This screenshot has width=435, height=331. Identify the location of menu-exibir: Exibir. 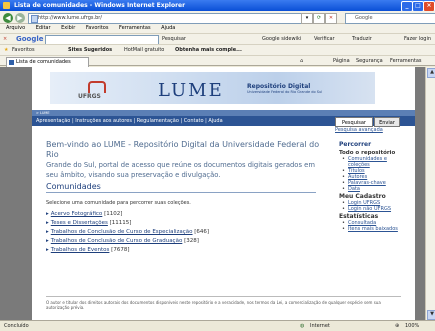
(68, 28).